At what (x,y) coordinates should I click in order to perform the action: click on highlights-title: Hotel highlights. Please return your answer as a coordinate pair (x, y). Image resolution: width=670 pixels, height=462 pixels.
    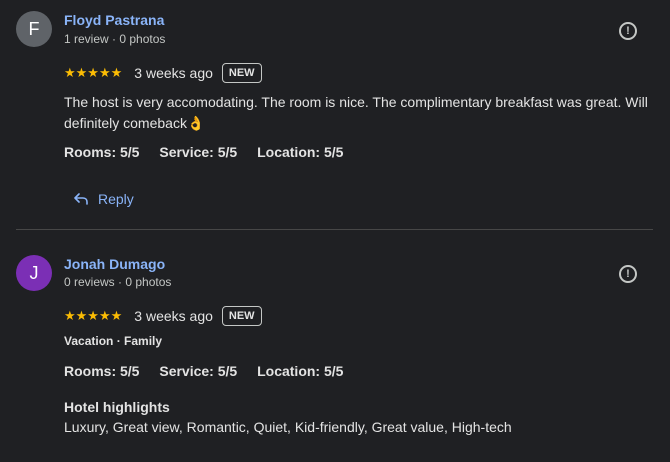
    Looking at the image, I should click on (117, 407).